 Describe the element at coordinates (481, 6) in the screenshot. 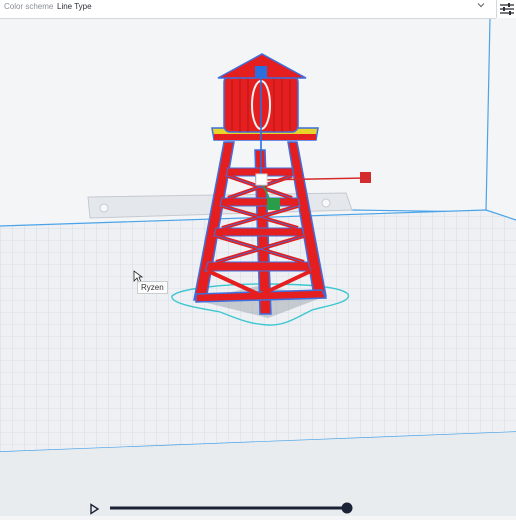

I see `chevron-down-icon` at that location.